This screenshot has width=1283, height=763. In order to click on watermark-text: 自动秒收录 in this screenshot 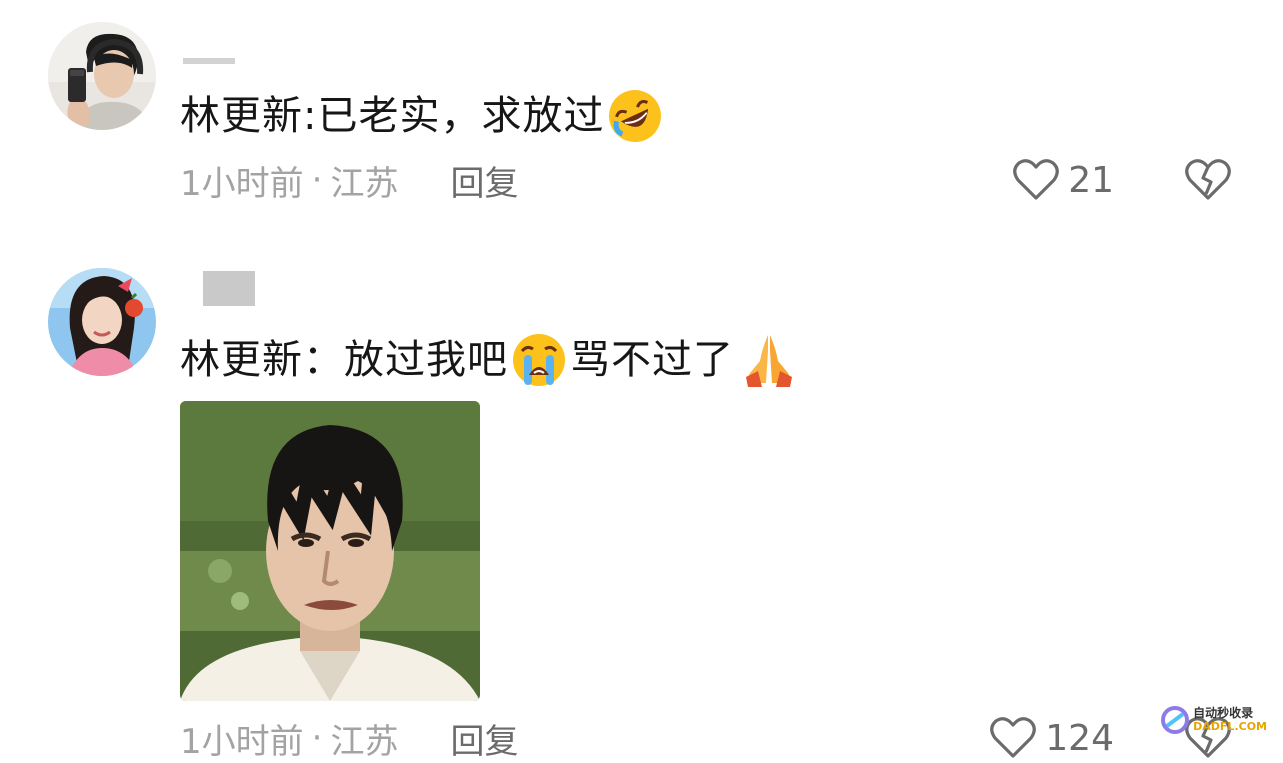, I will do `click(1223, 713)`.